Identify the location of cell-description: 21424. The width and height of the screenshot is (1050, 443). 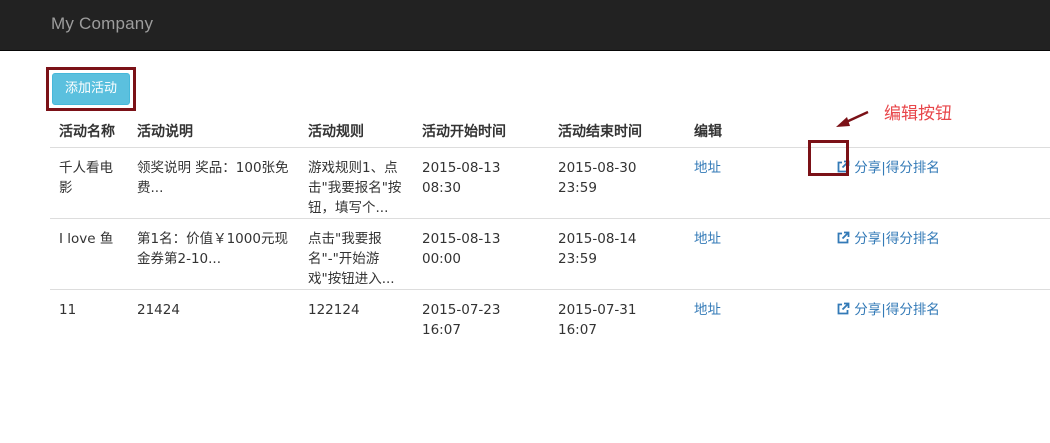
(158, 310).